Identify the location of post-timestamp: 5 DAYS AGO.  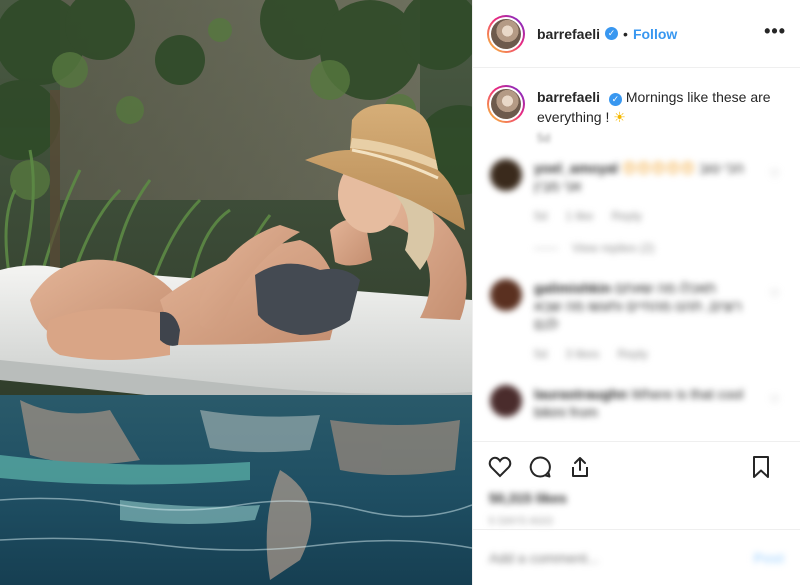
(521, 521).